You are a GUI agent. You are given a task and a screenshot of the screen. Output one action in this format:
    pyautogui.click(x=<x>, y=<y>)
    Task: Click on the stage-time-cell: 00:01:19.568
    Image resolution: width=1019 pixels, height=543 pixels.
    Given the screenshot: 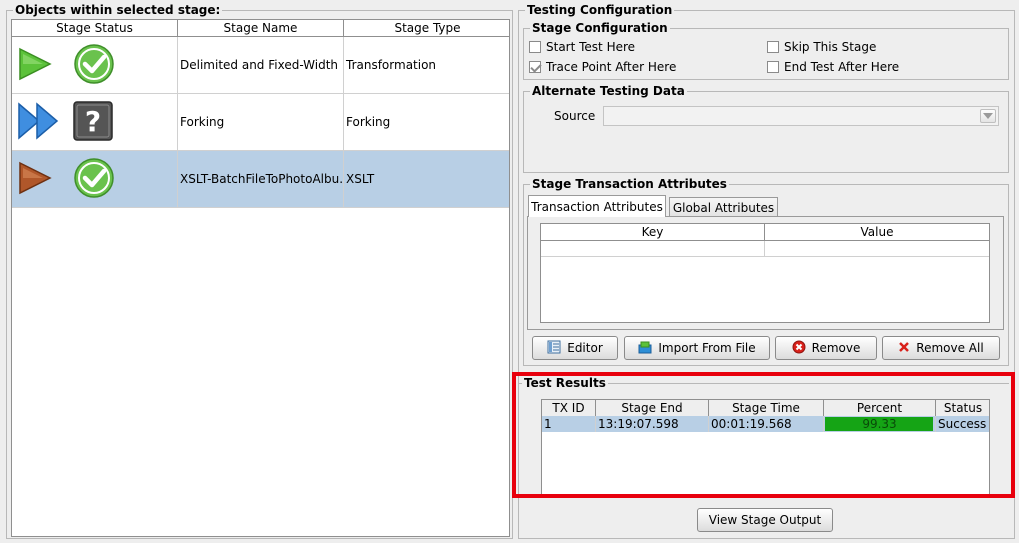 What is the action you would take?
    pyautogui.click(x=766, y=424)
    